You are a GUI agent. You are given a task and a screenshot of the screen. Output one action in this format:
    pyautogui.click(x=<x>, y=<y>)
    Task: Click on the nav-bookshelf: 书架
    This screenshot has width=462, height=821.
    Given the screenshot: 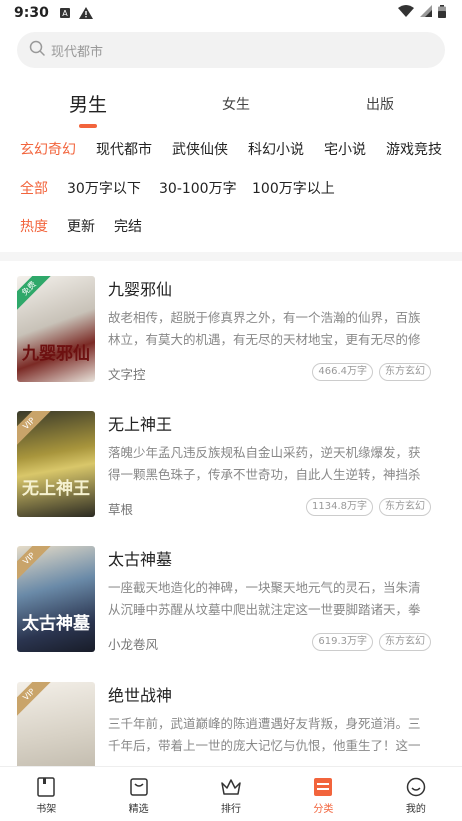 What is the action you would take?
    pyautogui.click(x=46, y=794)
    